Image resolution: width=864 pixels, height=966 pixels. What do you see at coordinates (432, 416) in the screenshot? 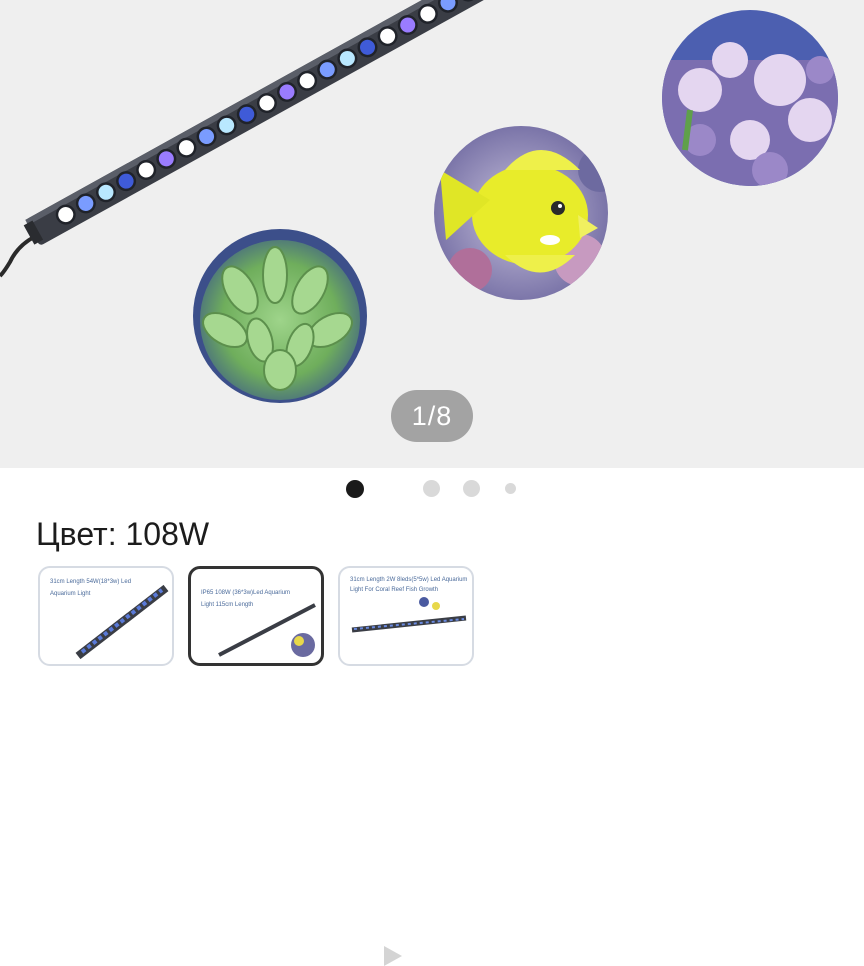
I see `image-counter: 1/8` at bounding box center [432, 416].